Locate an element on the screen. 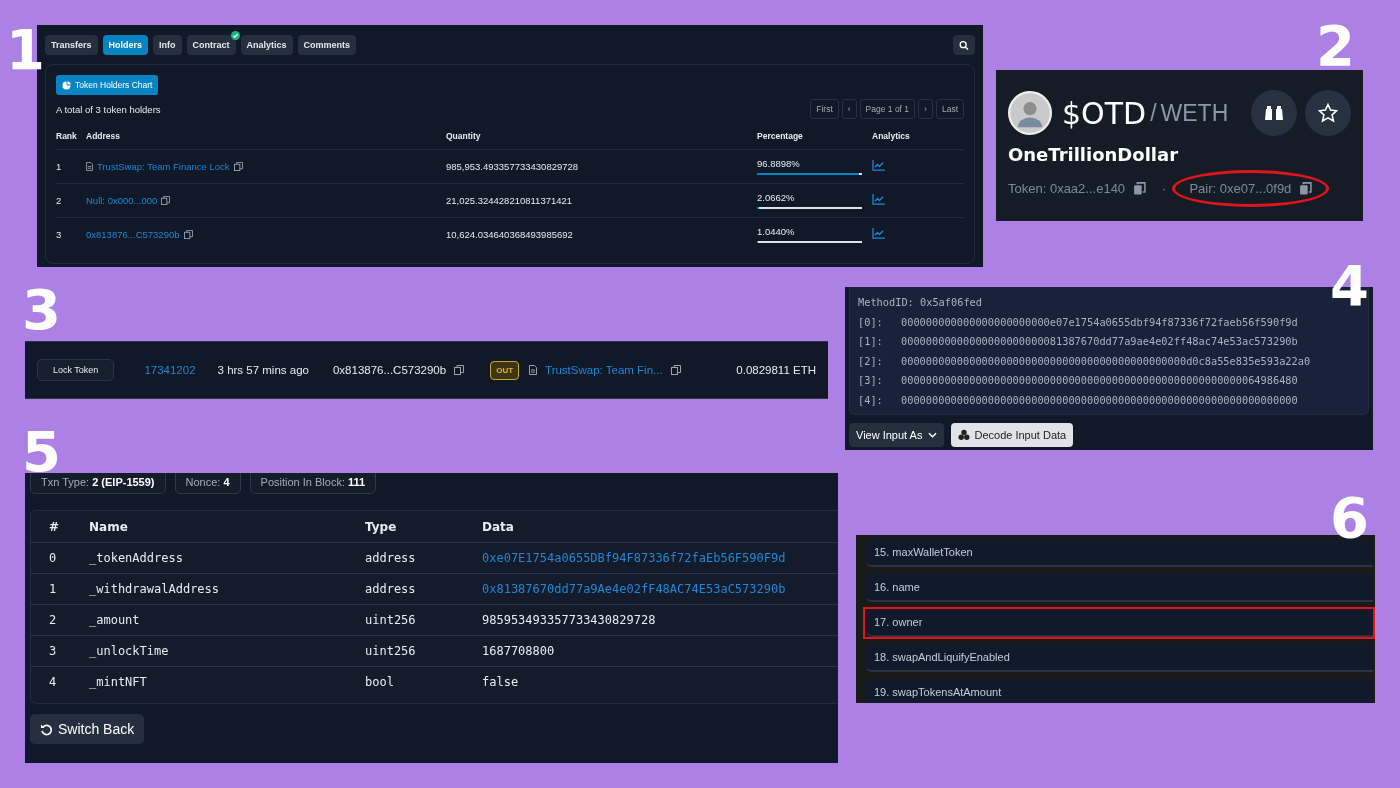 The width and height of the screenshot is (1400, 788). age-text: 3 hrs 57 mins ago is located at coordinates (263, 370).